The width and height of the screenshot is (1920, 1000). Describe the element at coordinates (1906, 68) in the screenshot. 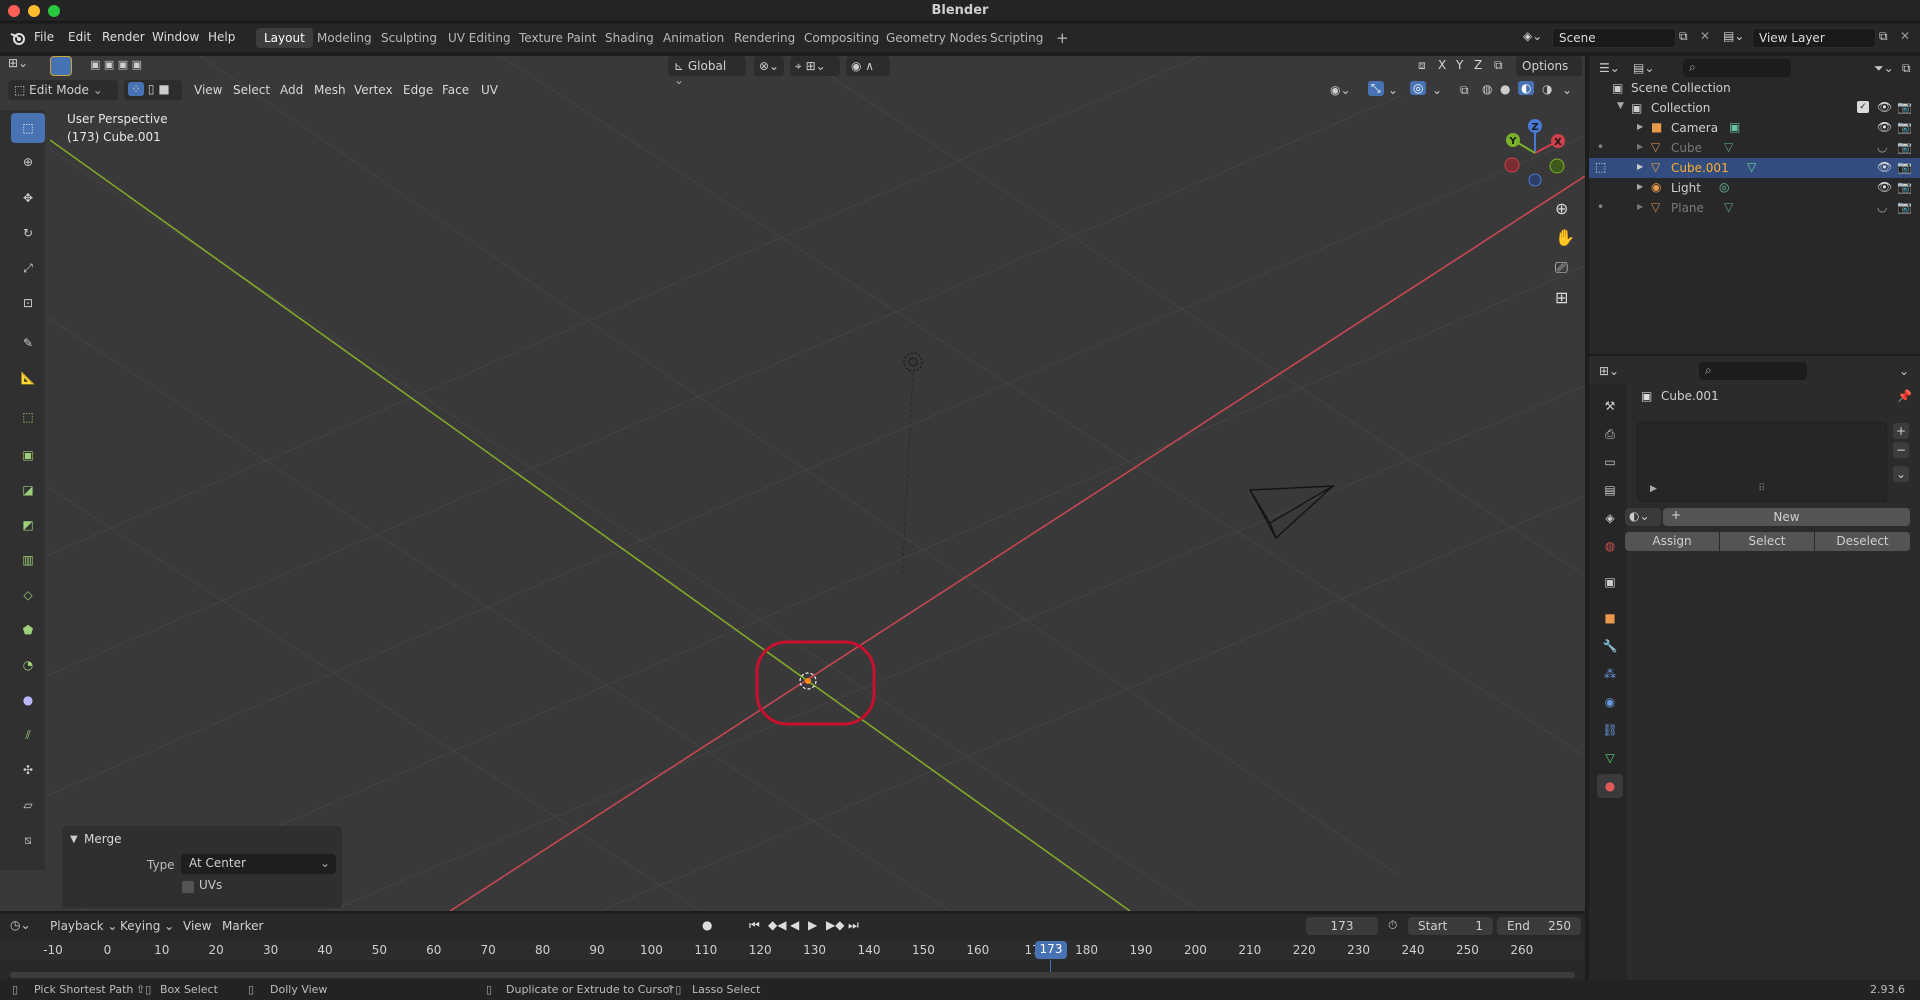

I see `new-collection-icon: ⧉` at that location.